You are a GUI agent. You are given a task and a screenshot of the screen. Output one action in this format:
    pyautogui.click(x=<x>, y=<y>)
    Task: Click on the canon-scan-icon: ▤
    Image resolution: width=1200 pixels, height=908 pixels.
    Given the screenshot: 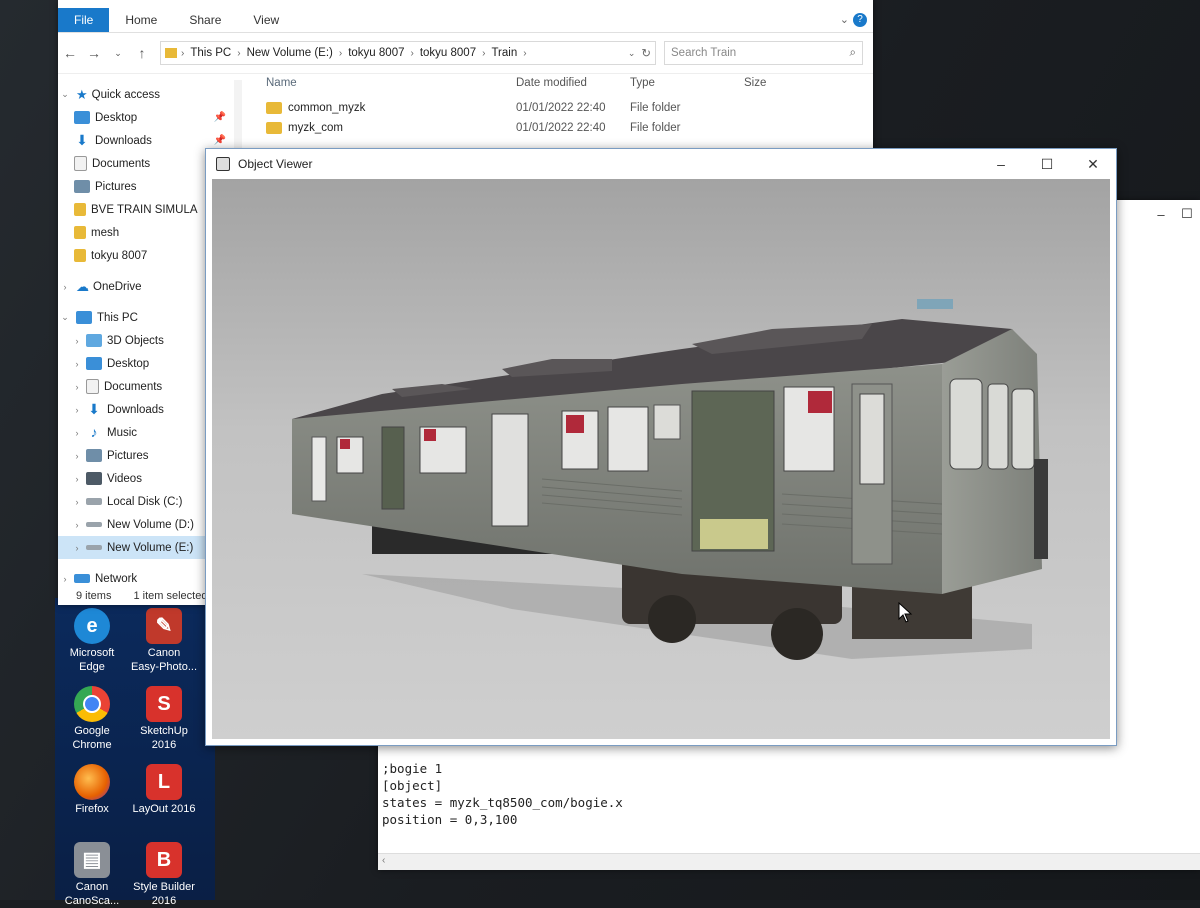 What is the action you would take?
    pyautogui.click(x=92, y=860)
    